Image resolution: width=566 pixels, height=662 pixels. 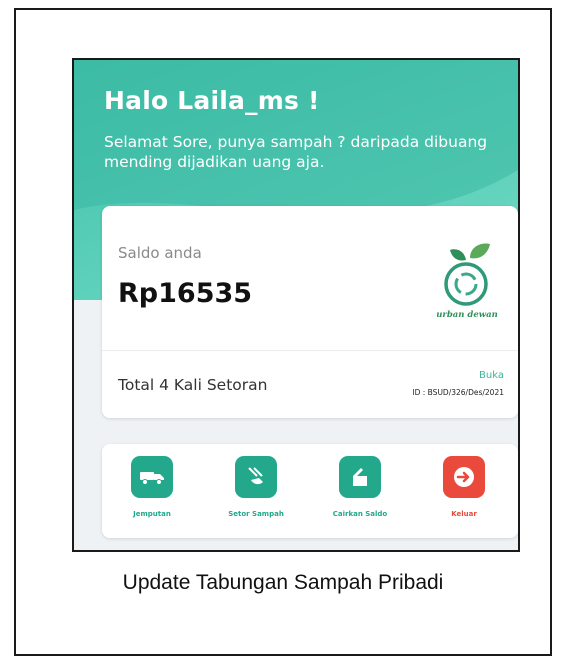 I want to click on card-divider, so click(x=310, y=350).